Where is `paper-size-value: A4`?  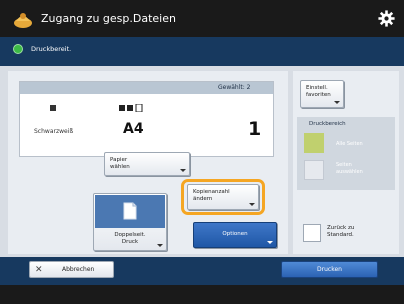 paper-size-value: A4 is located at coordinates (133, 129).